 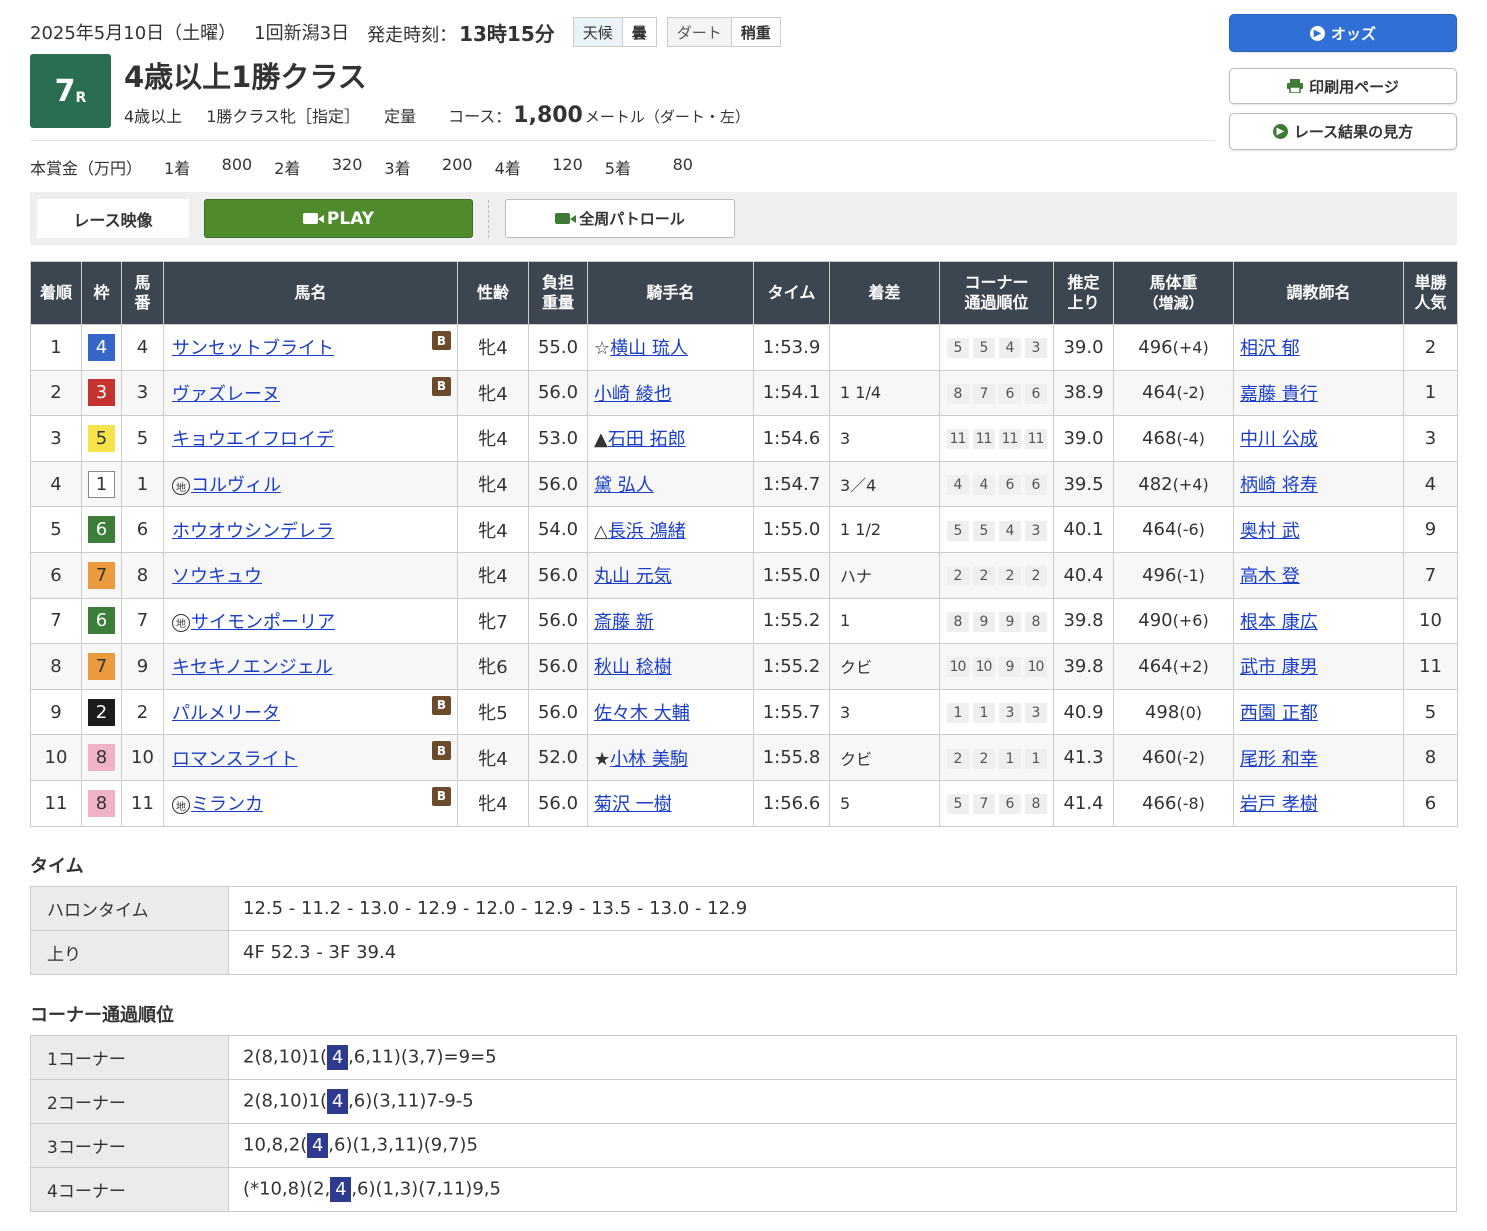 What do you see at coordinates (217, 576) in the screenshot?
I see `horse-name-link: ソウキュウ` at bounding box center [217, 576].